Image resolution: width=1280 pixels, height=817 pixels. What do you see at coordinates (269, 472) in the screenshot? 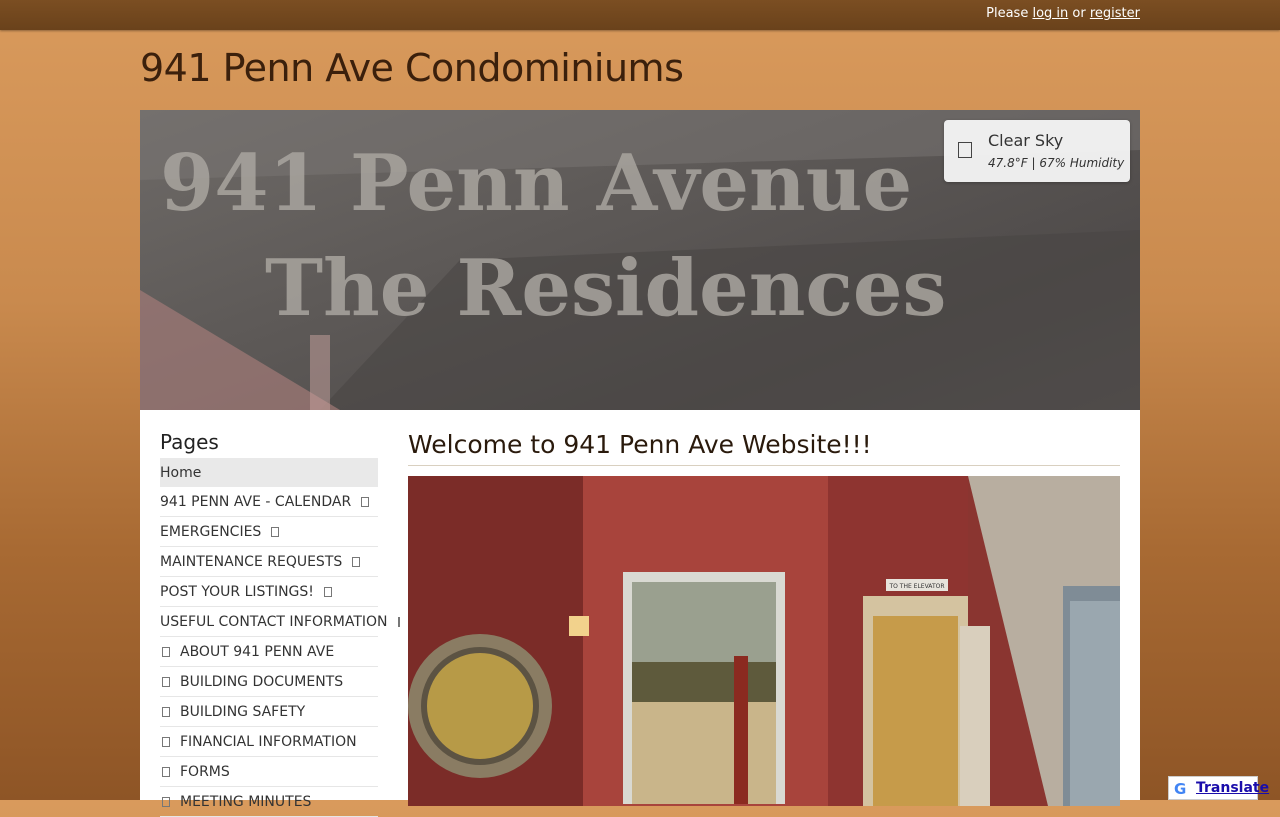
I see `sidebar-item-home: Home` at bounding box center [269, 472].